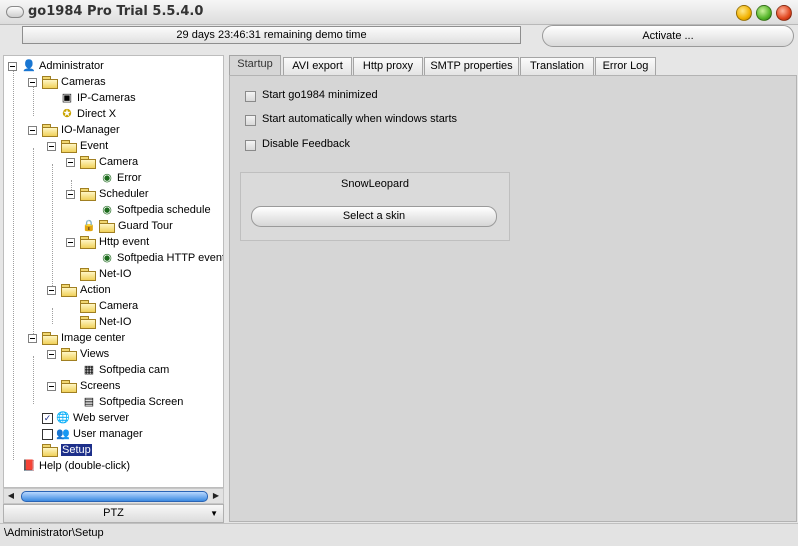 This screenshot has width=798, height=546. What do you see at coordinates (15, 12) in the screenshot?
I see `window-menu-icon` at bounding box center [15, 12].